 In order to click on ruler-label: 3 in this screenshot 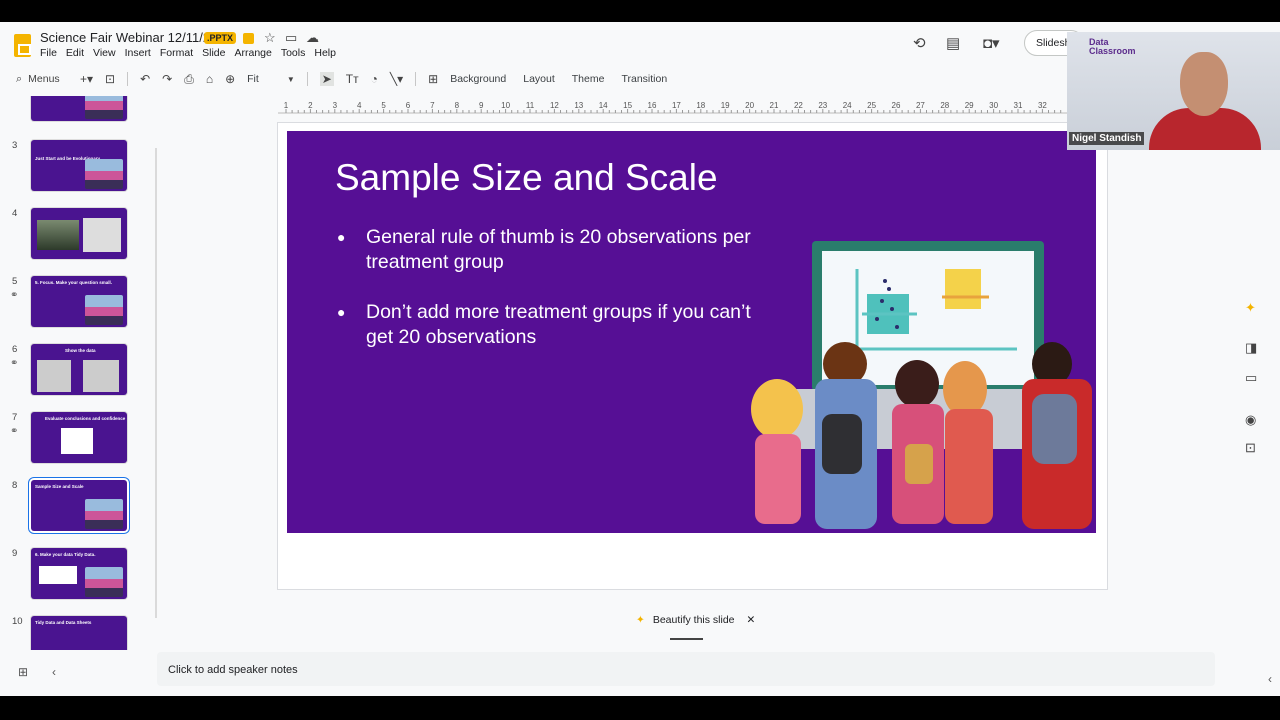, I will do `click(335, 105)`.